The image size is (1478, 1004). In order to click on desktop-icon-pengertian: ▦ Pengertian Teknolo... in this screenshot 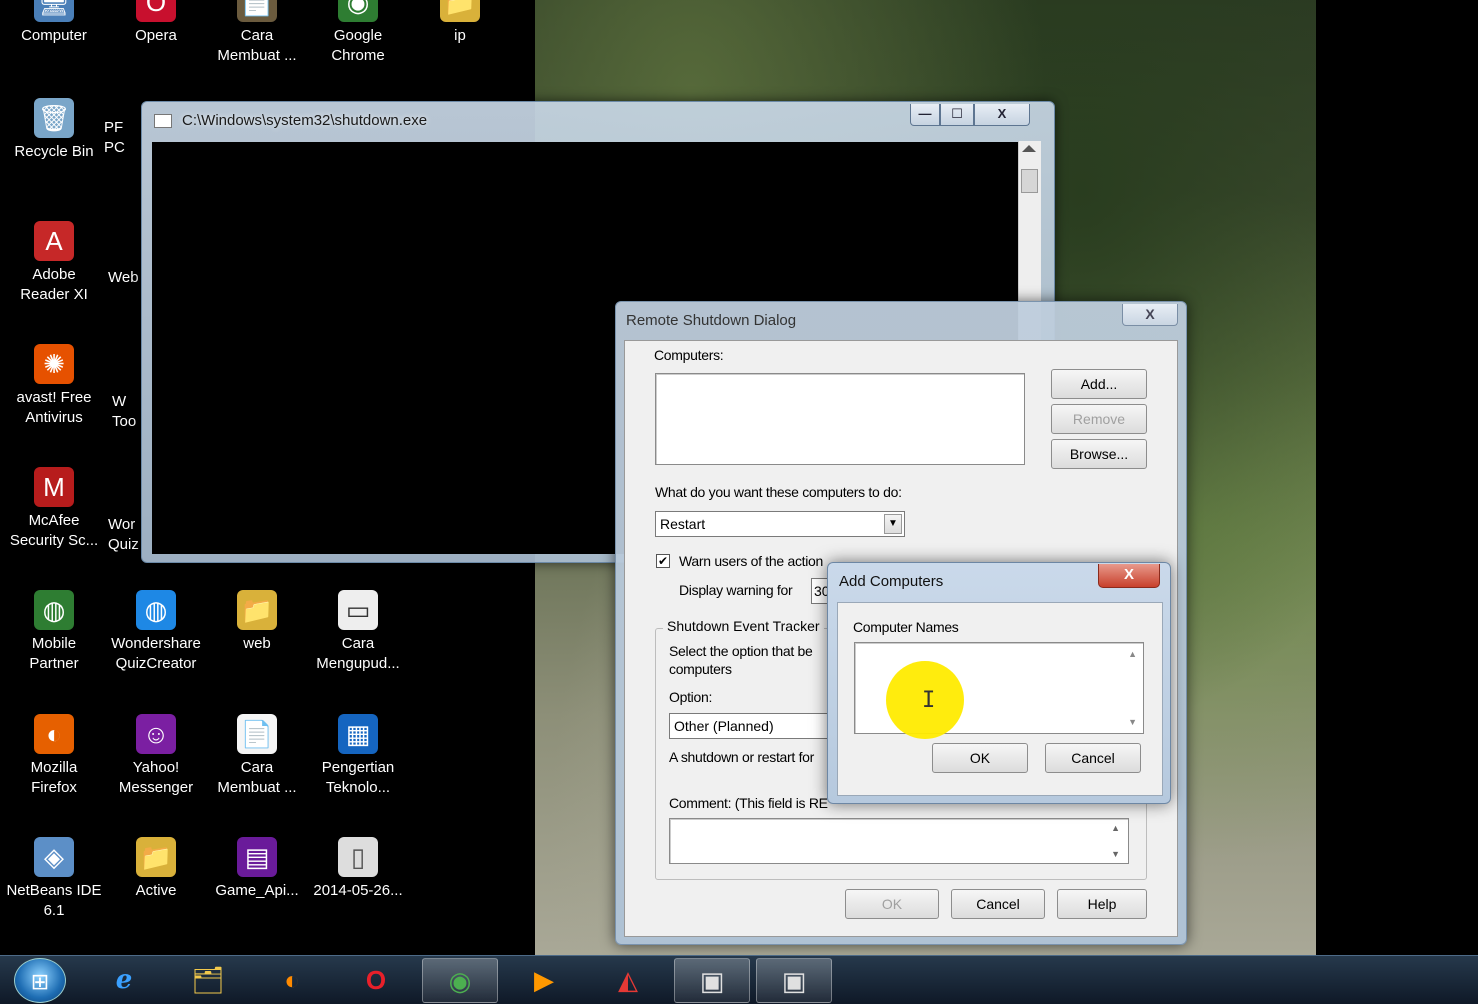, I will do `click(358, 756)`.